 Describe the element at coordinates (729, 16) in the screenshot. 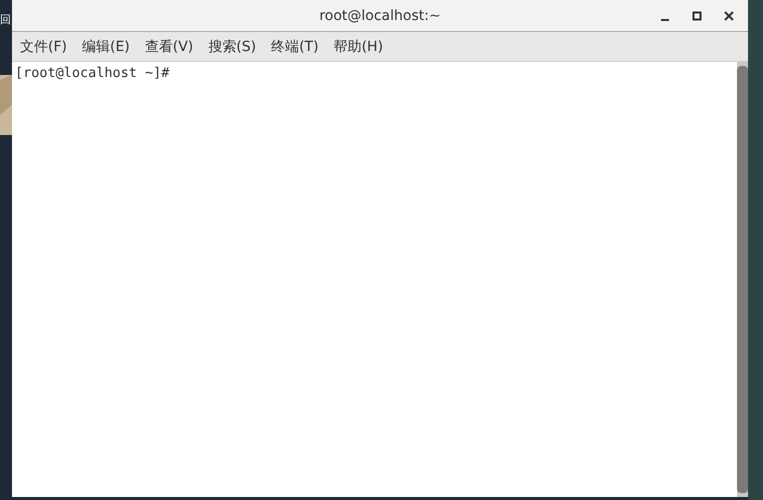

I see `close-icon` at that location.